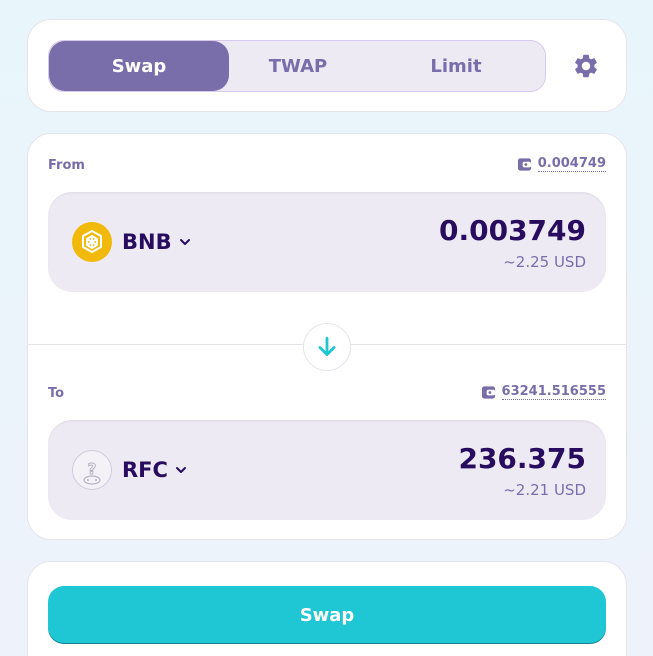 The image size is (653, 656). I want to click on to-token-selector: ? RFC, so click(130, 470).